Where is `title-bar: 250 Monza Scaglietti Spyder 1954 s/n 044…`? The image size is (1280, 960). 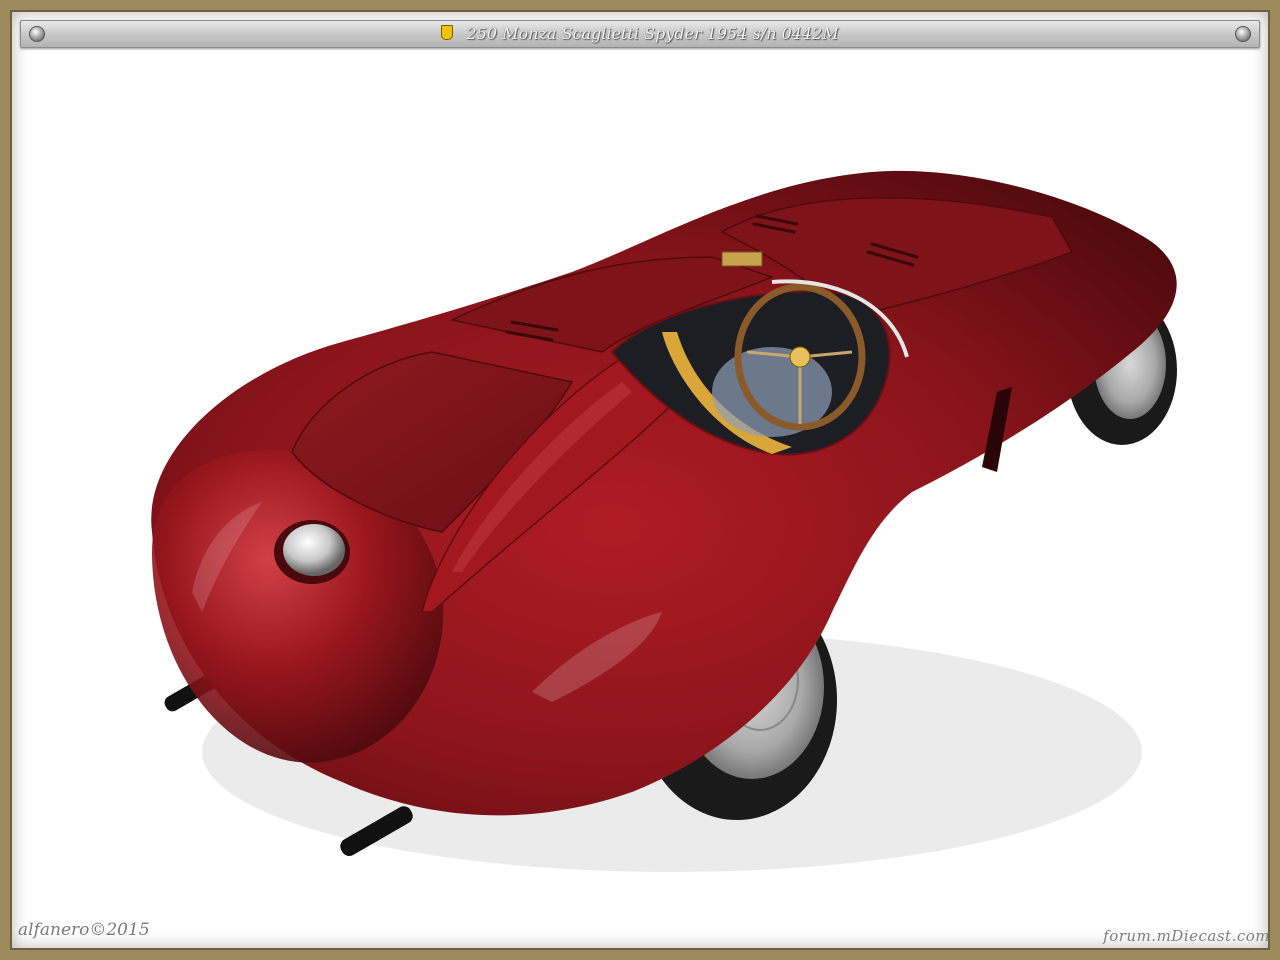
title-bar: 250 Monza Scaglietti Spyder 1954 s/n 044… is located at coordinates (640, 34).